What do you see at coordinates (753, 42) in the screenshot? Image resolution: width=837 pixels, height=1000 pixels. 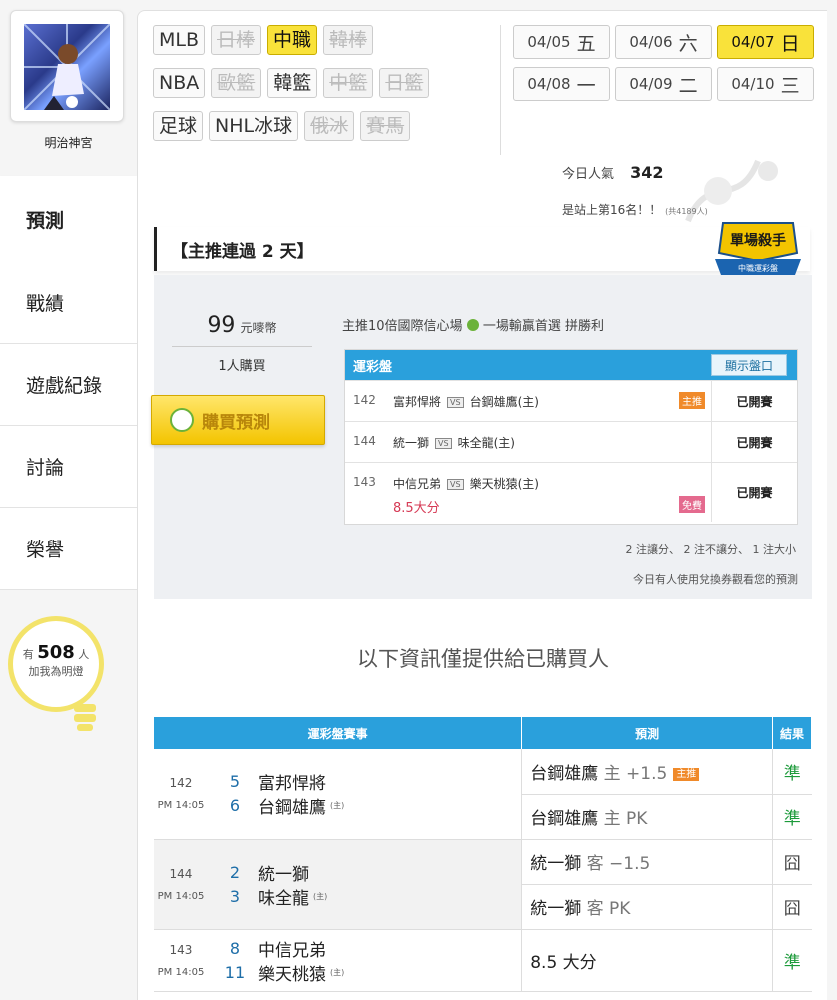 I see `date-label: 04/07` at bounding box center [753, 42].